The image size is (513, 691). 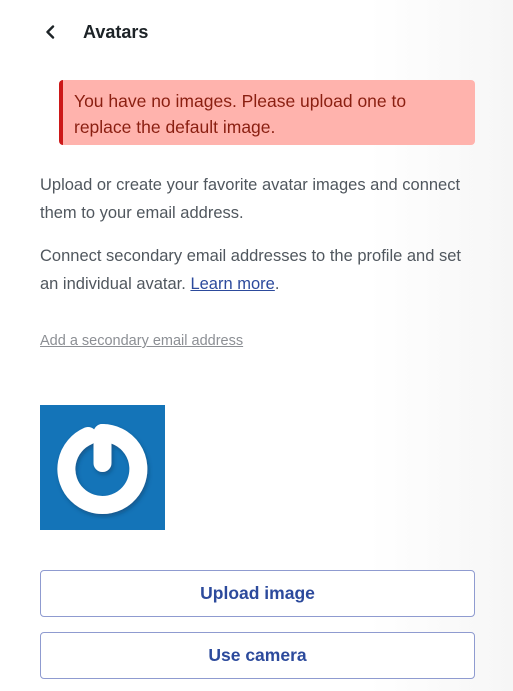 I want to click on back-button, so click(x=55, y=32).